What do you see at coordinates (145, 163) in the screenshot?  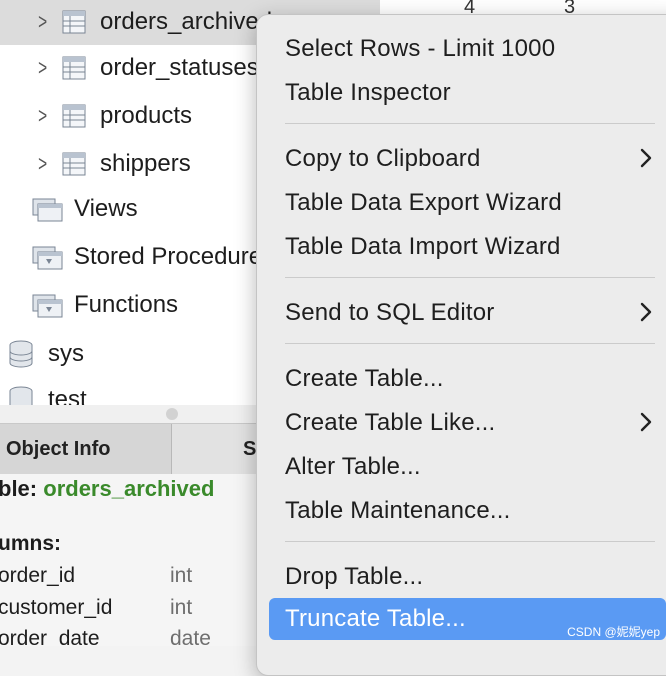 I see `tree-item-label: shippers` at bounding box center [145, 163].